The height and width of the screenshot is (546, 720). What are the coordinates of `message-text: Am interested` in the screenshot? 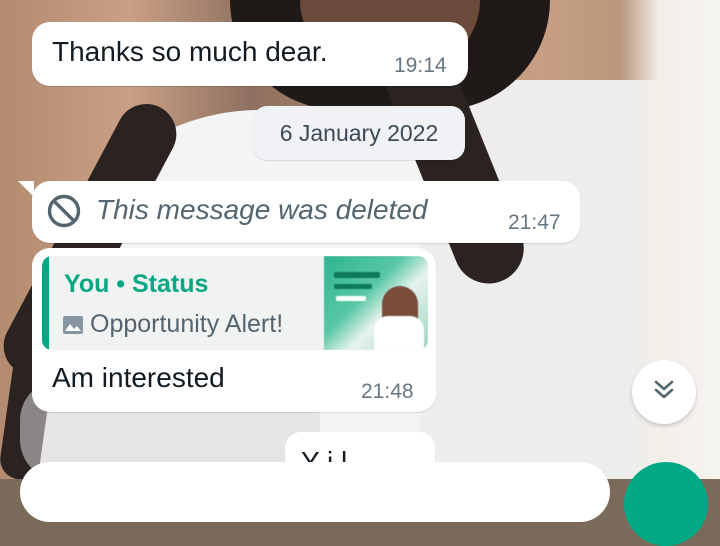 It's located at (138, 377).